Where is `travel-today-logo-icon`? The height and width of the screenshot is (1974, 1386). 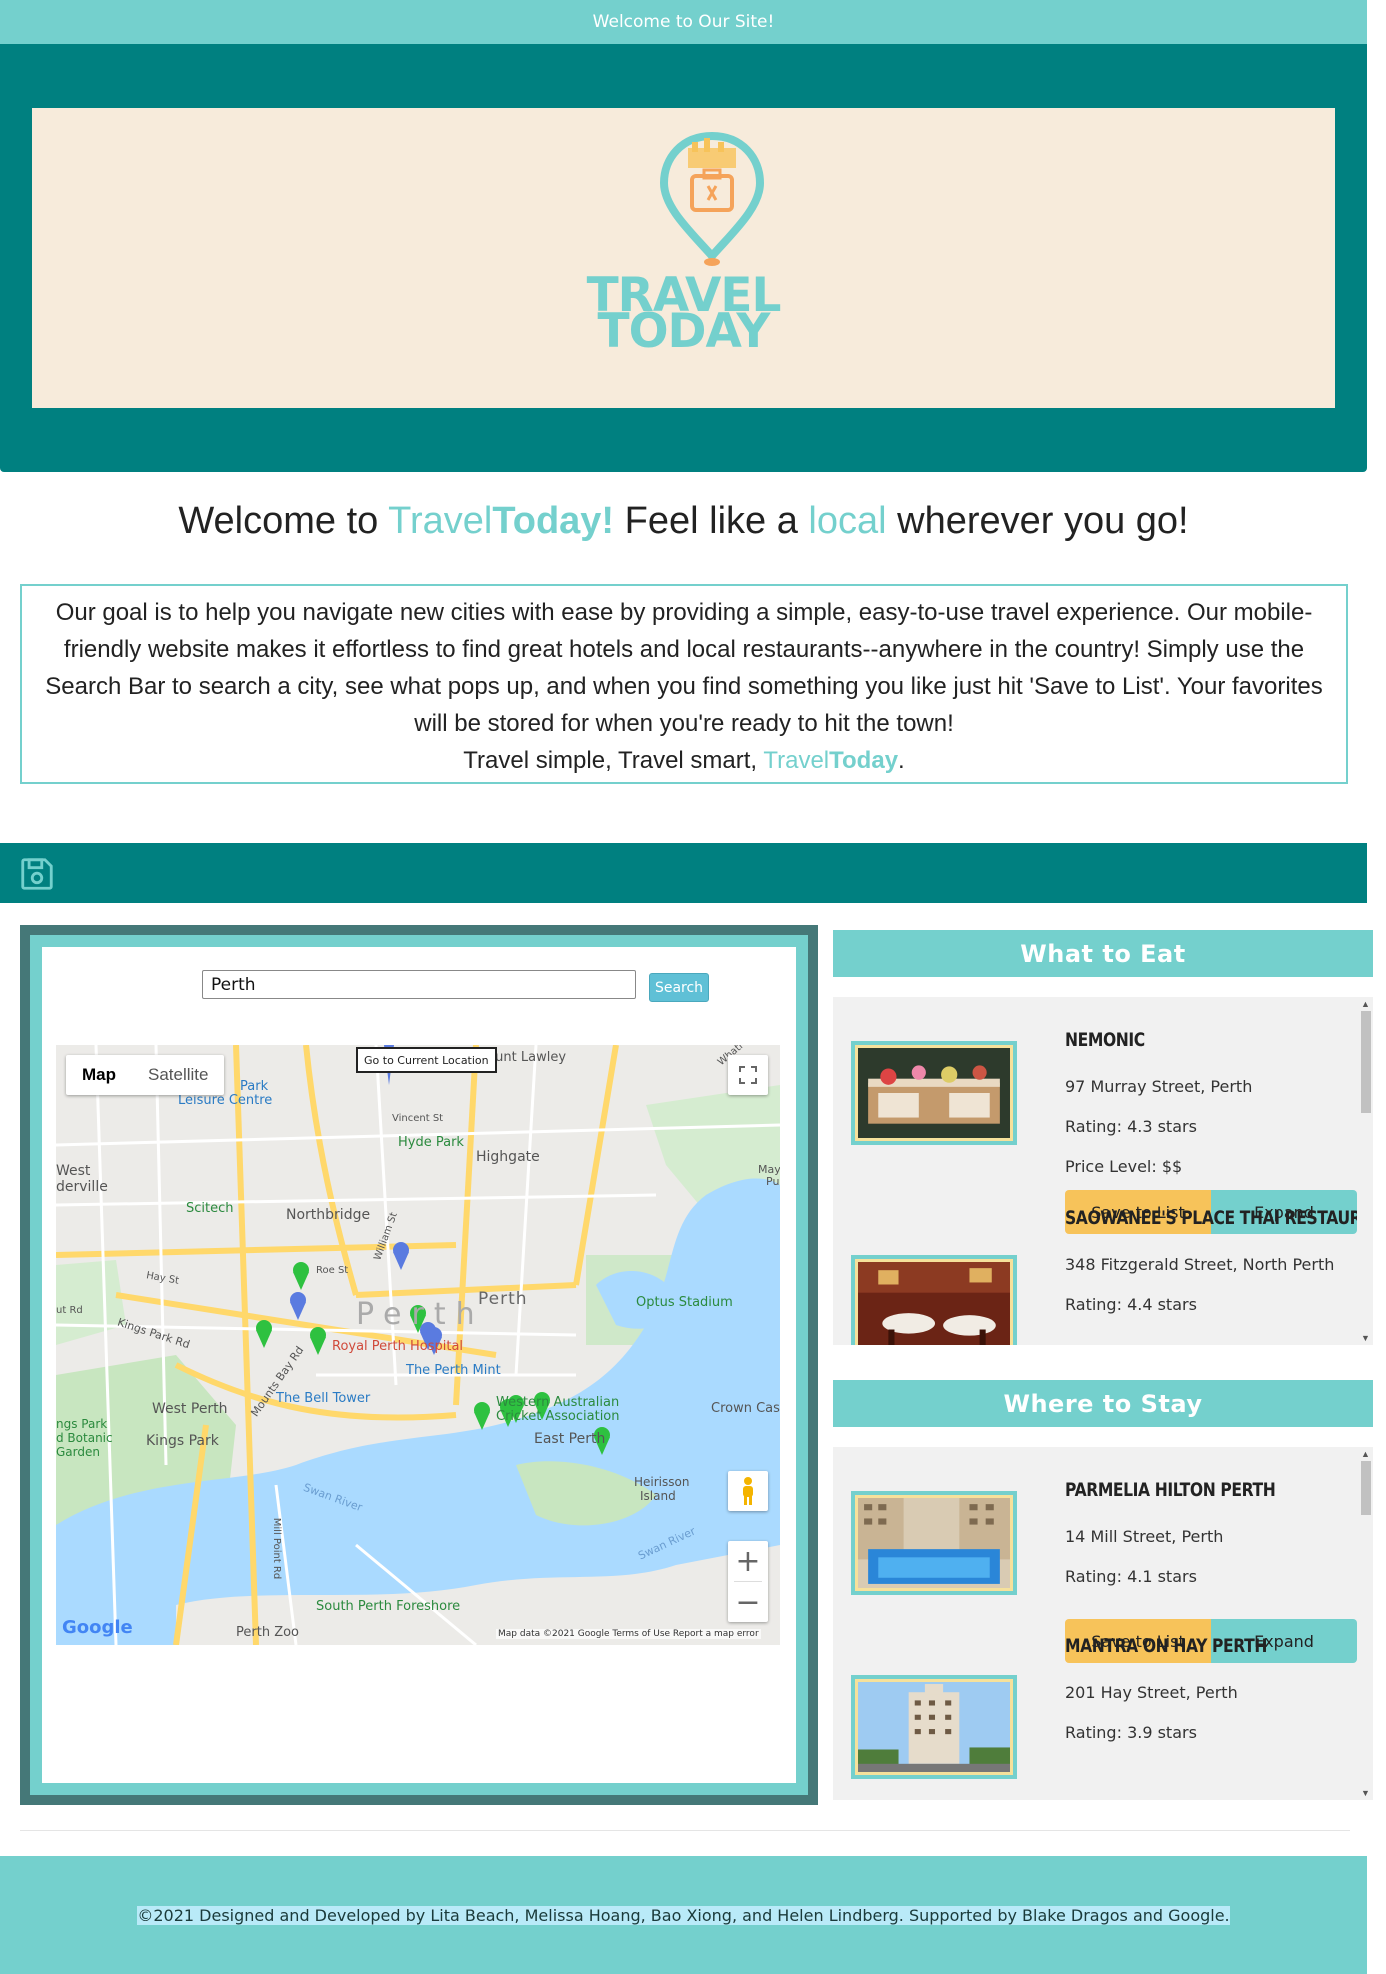
travel-today-logo-icon is located at coordinates (712, 198).